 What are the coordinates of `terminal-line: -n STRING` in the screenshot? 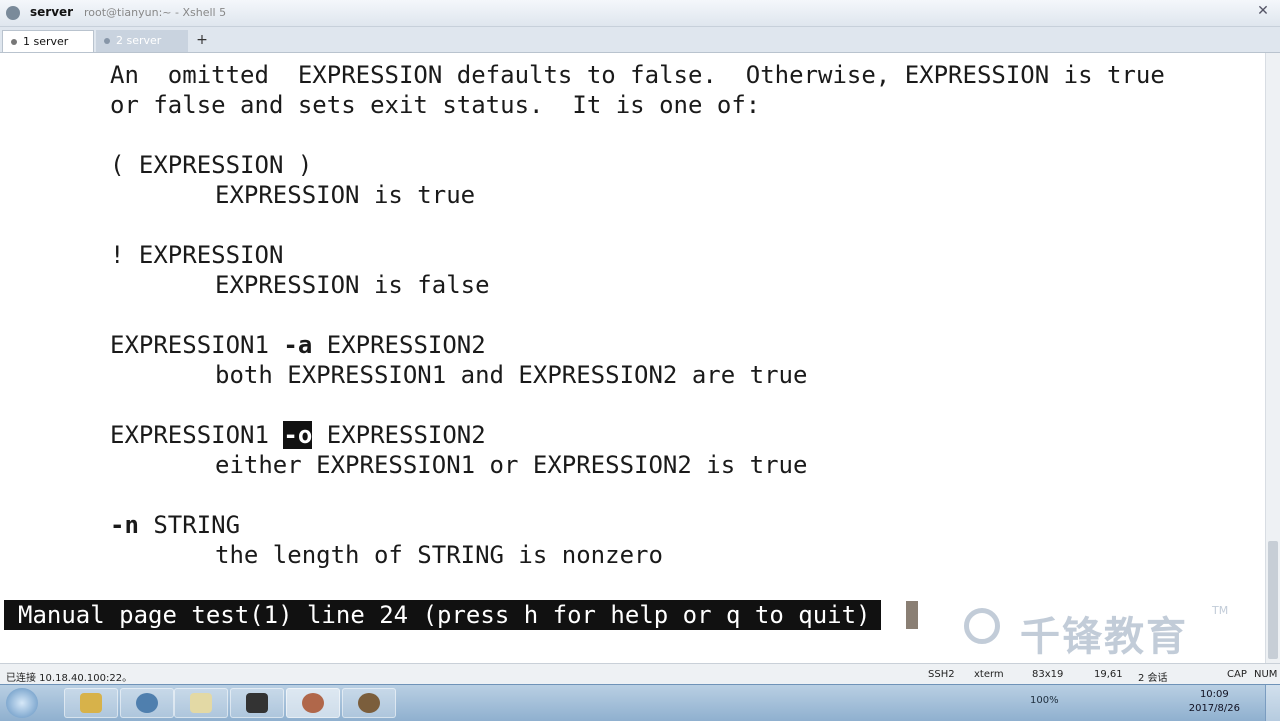 It's located at (175, 525).